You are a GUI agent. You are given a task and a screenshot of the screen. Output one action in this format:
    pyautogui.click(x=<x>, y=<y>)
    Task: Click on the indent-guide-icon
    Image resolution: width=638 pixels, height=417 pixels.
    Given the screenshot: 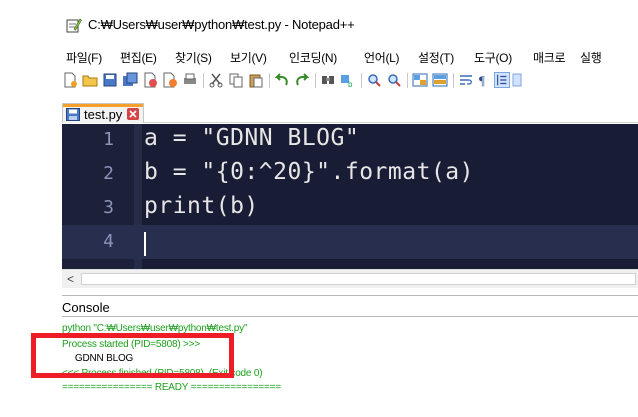 What is the action you would take?
    pyautogui.click(x=502, y=80)
    